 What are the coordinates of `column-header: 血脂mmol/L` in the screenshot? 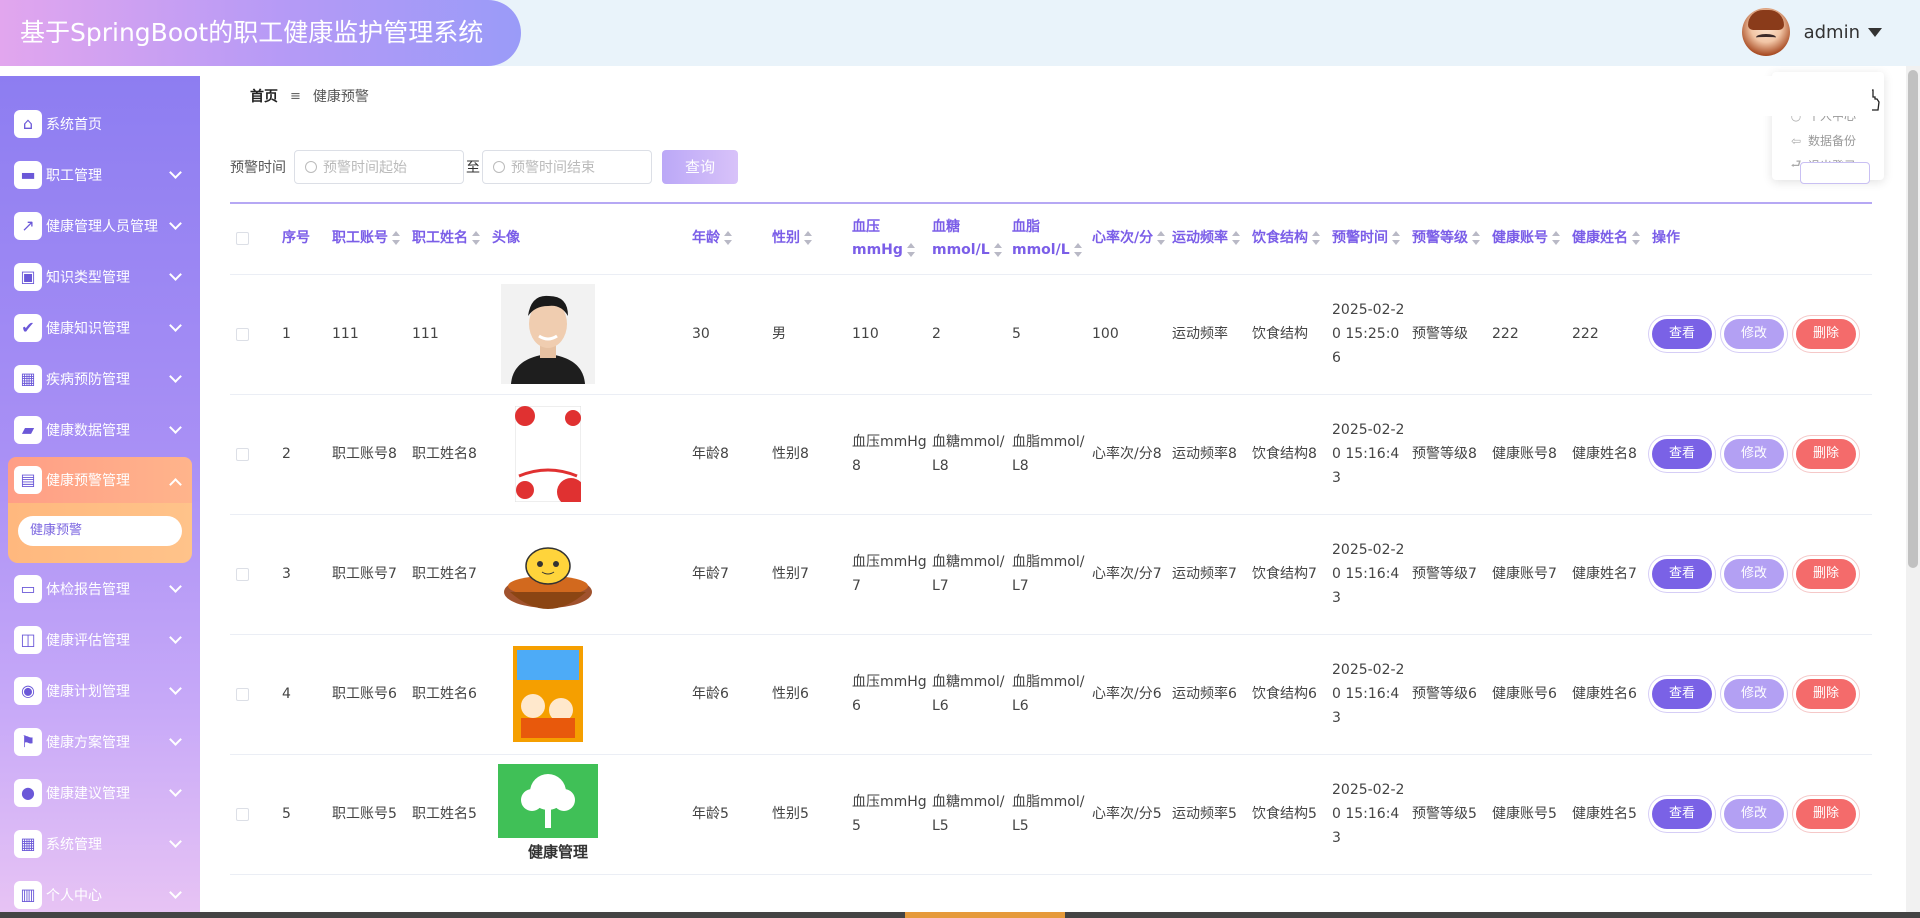 It's located at (1050, 239).